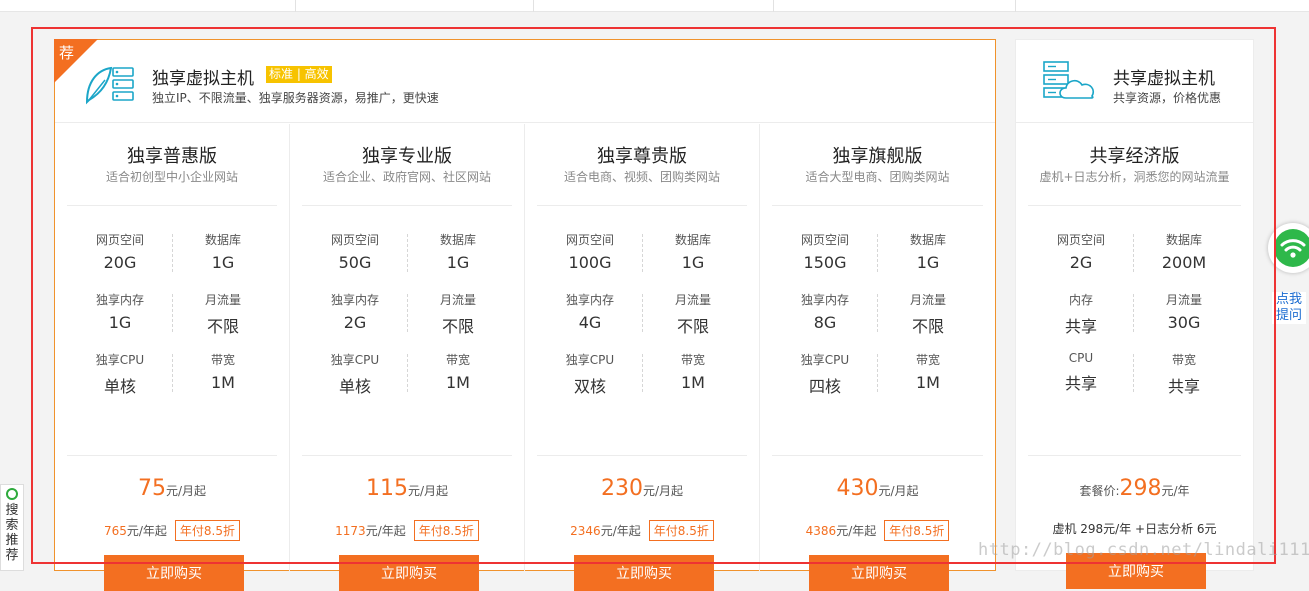 This screenshot has height=591, width=1309. Describe the element at coordinates (877, 530) in the screenshot. I see `plan-yearly-price: 4386元/年起 年付8.5折` at that location.